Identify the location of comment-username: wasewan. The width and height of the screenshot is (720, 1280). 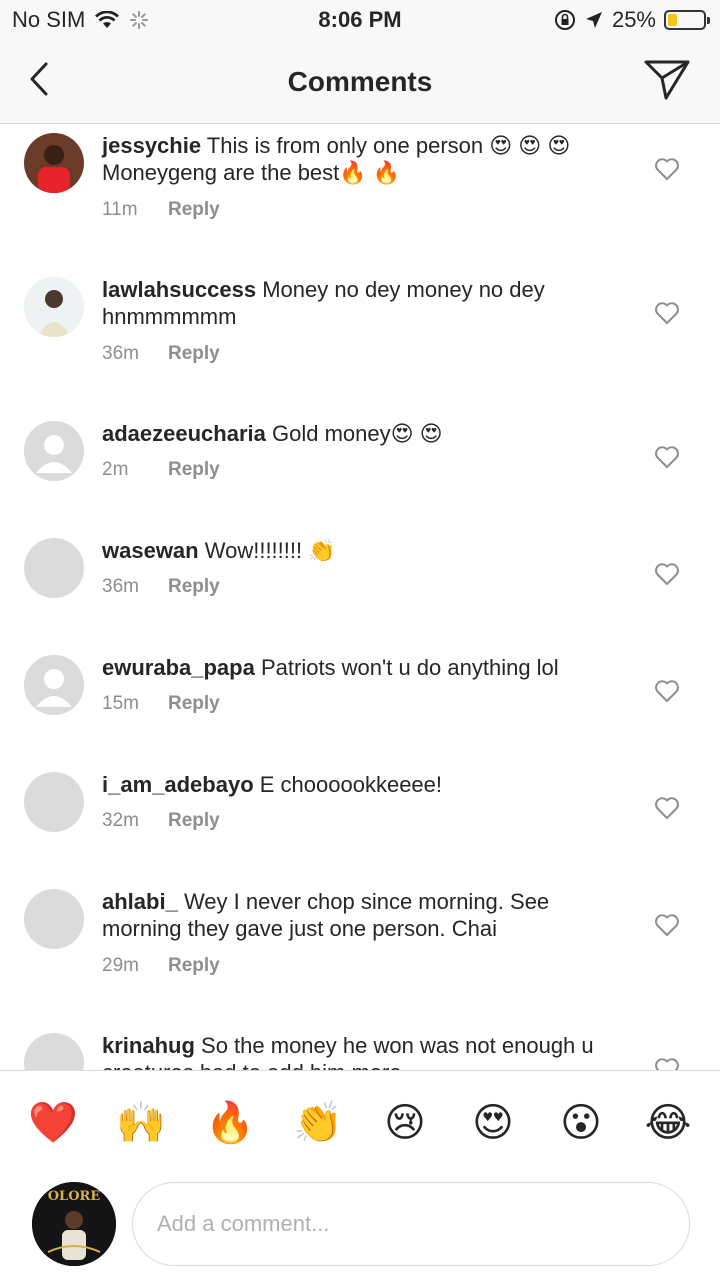
(150, 550).